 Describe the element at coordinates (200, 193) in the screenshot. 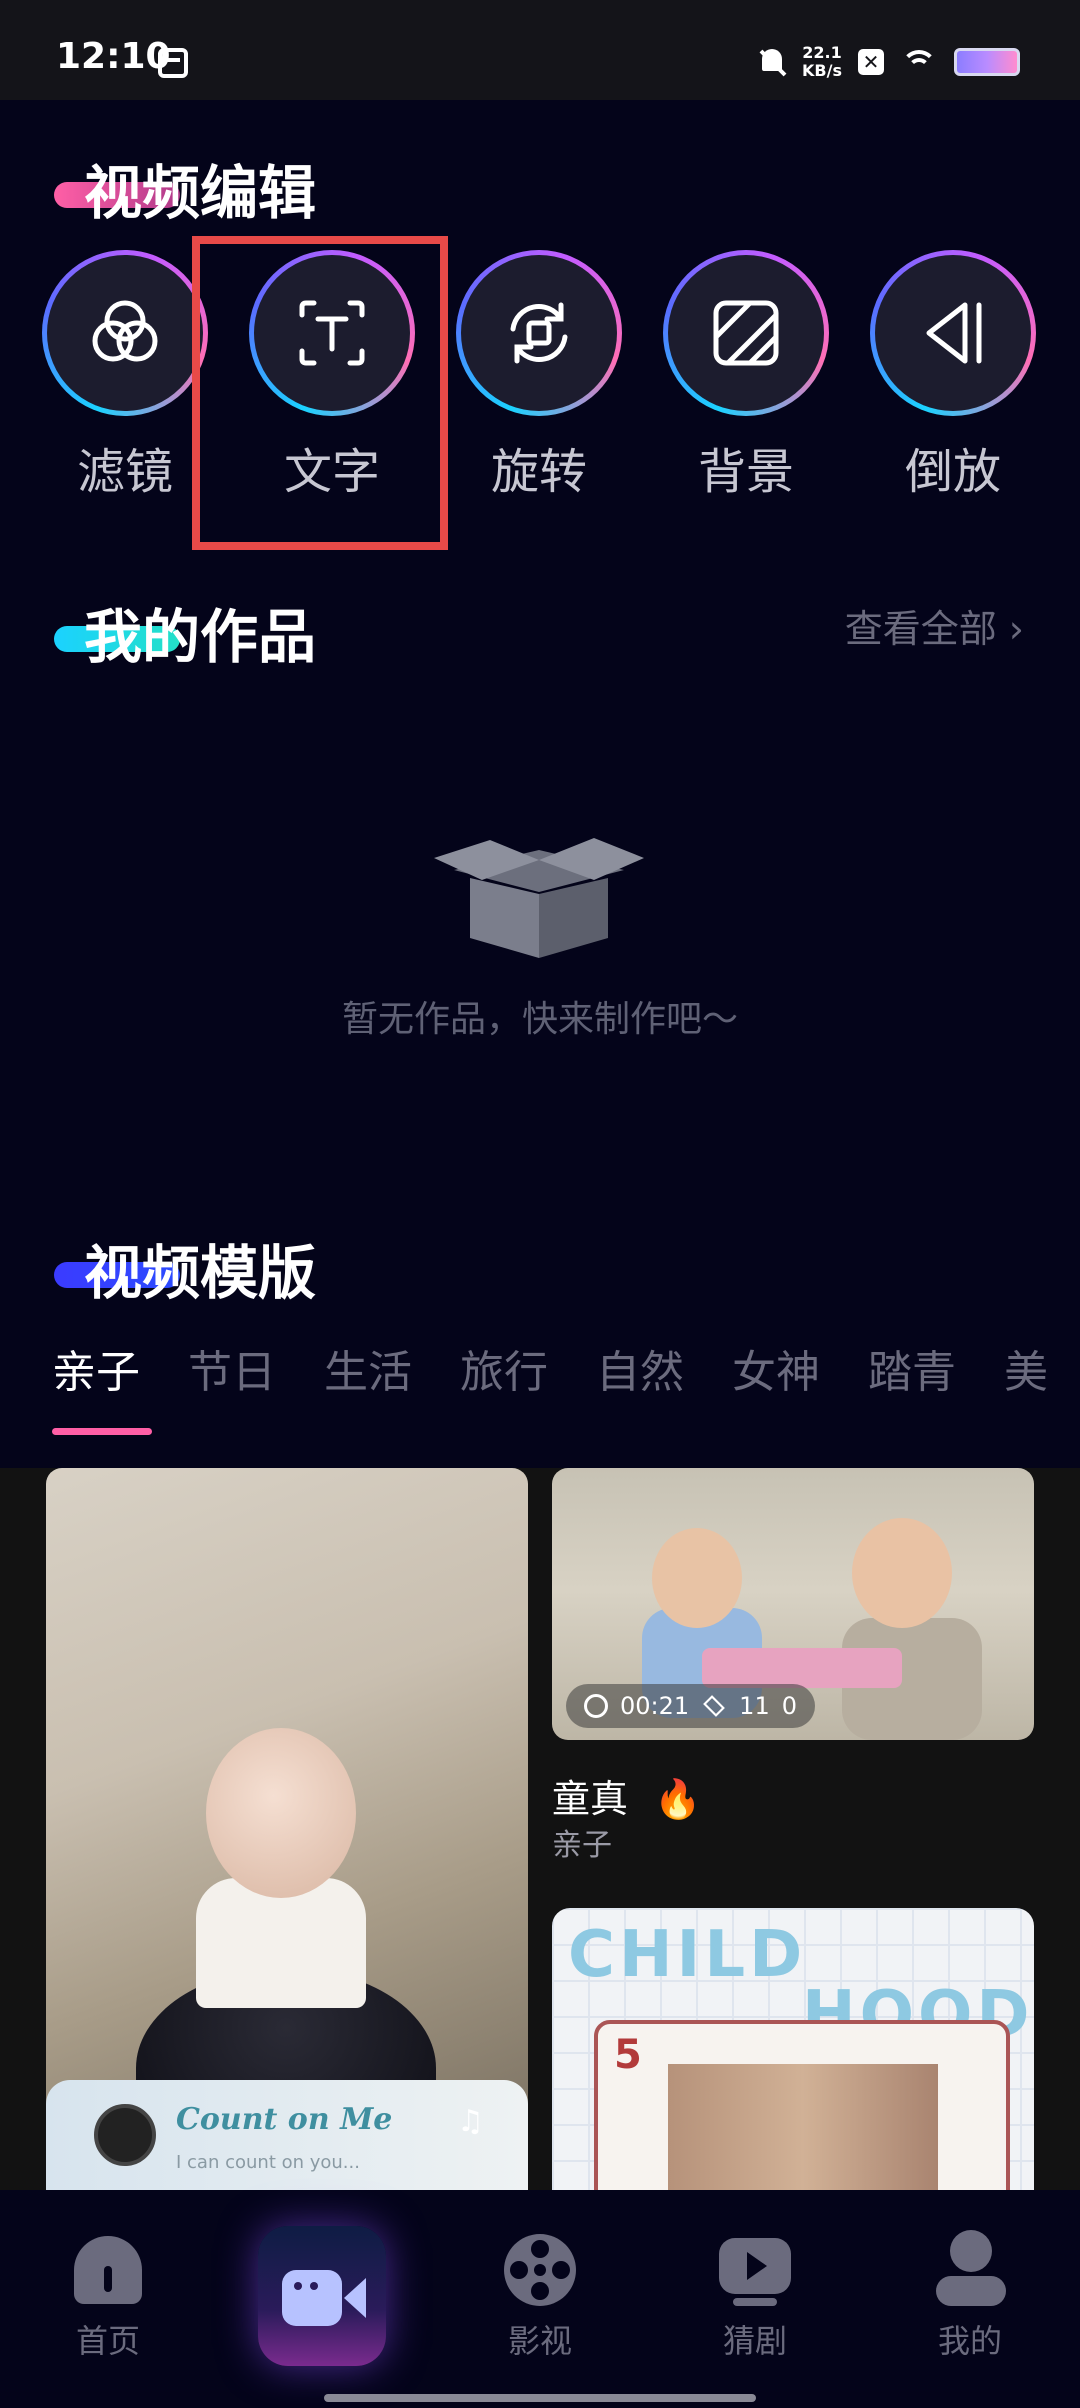

I see `video-edit-title: 视频编辑` at that location.